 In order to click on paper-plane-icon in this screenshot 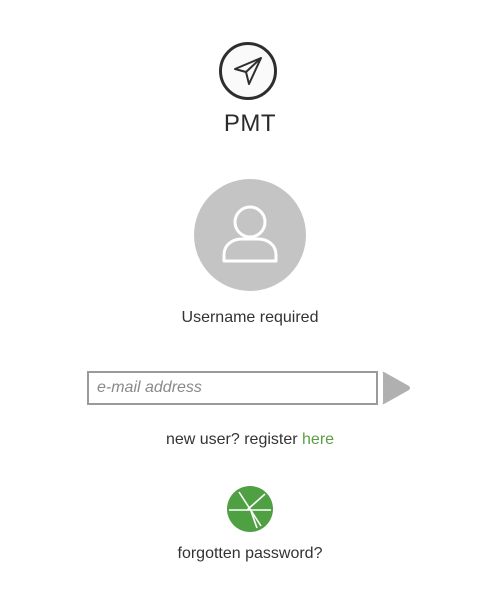, I will do `click(248, 71)`.